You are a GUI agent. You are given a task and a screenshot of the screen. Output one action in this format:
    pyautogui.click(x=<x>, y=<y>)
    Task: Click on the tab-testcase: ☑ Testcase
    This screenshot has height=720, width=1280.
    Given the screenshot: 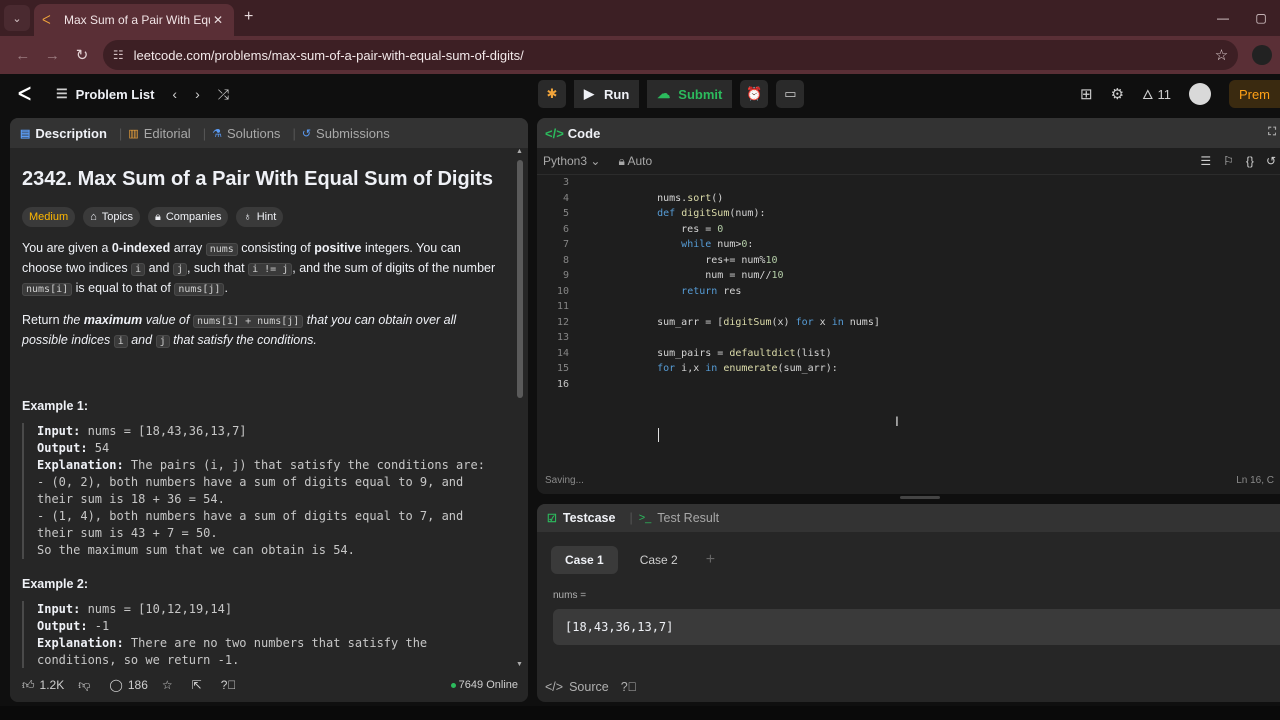 What is the action you would take?
    pyautogui.click(x=581, y=518)
    